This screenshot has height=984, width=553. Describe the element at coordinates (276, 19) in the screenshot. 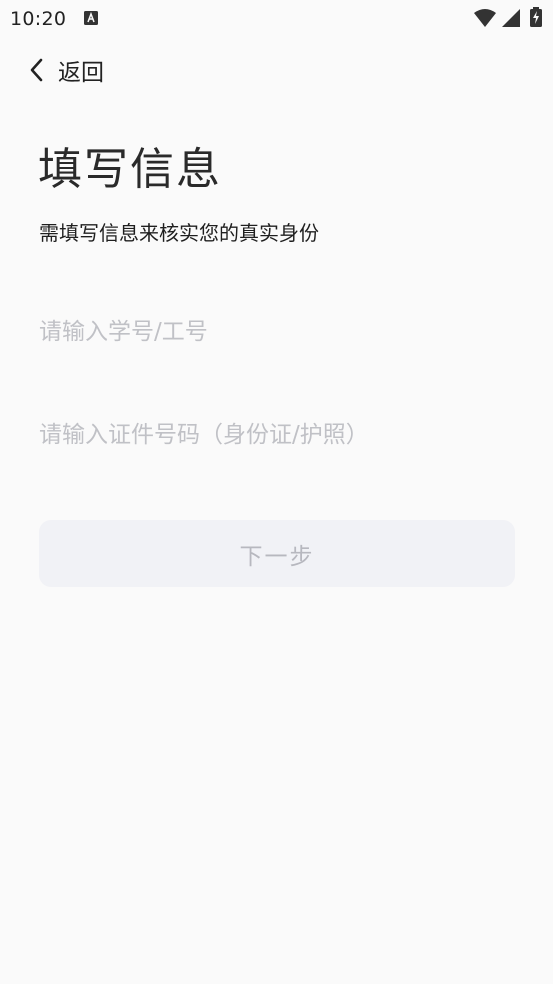

I see `status-bar: 10:20` at that location.